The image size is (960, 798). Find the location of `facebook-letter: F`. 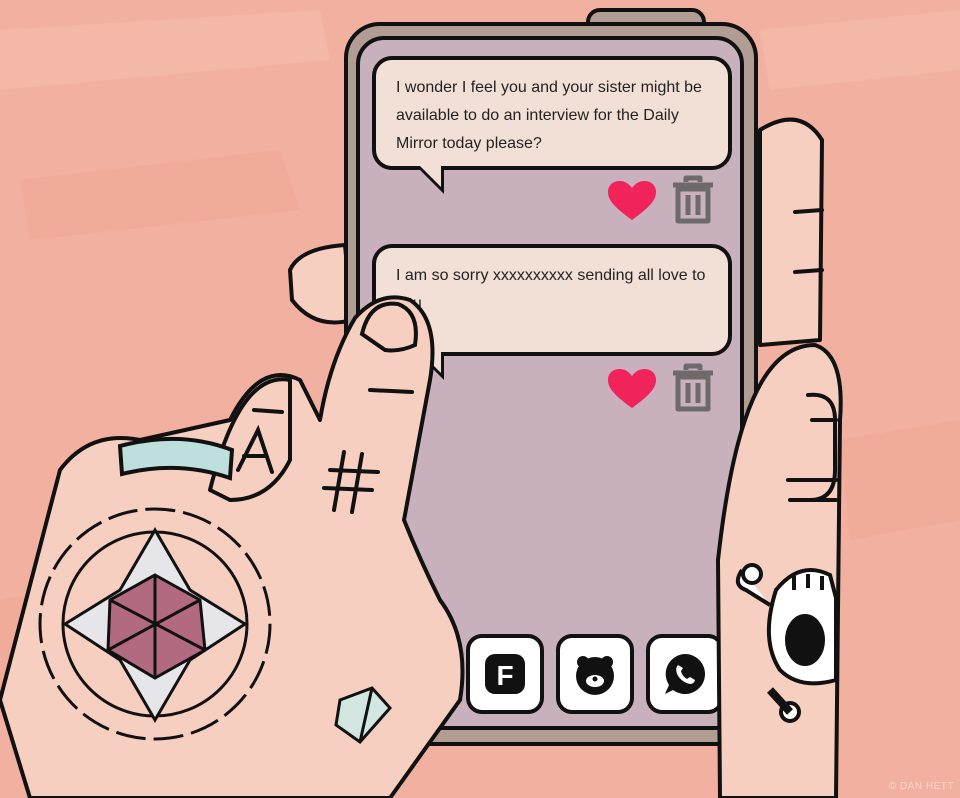

facebook-letter: F is located at coordinates (504, 675).